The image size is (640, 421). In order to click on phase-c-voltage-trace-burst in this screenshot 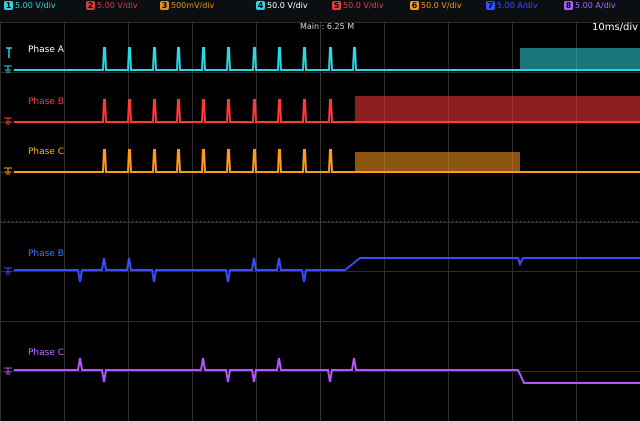, I will do `click(437, 162)`.